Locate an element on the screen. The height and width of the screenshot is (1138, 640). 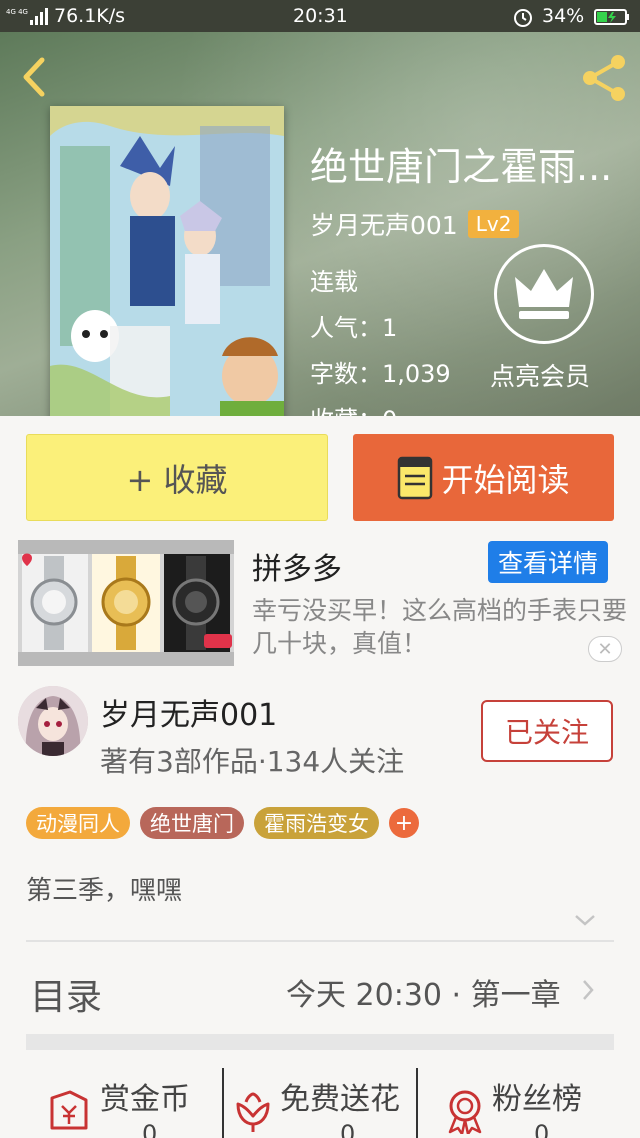
book-intro: 第三季，嘿嘿 is located at coordinates (104, 891).